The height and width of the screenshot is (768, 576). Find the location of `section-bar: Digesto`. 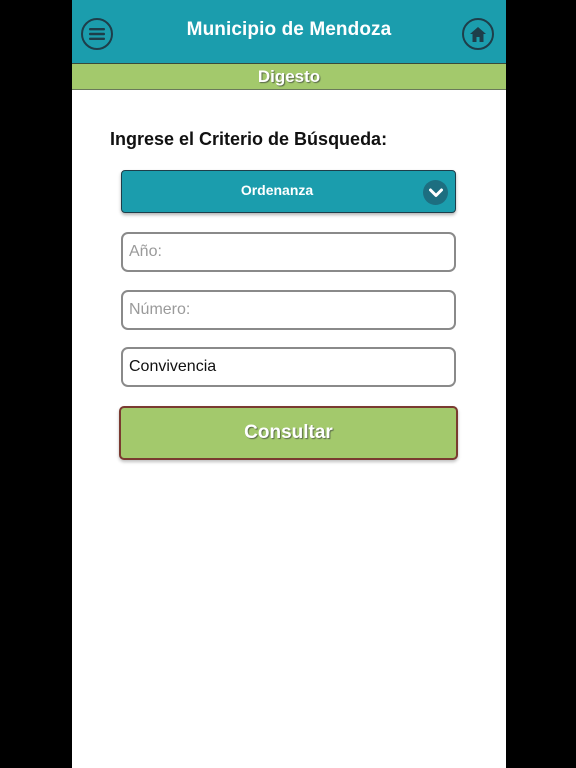

section-bar: Digesto is located at coordinates (289, 76).